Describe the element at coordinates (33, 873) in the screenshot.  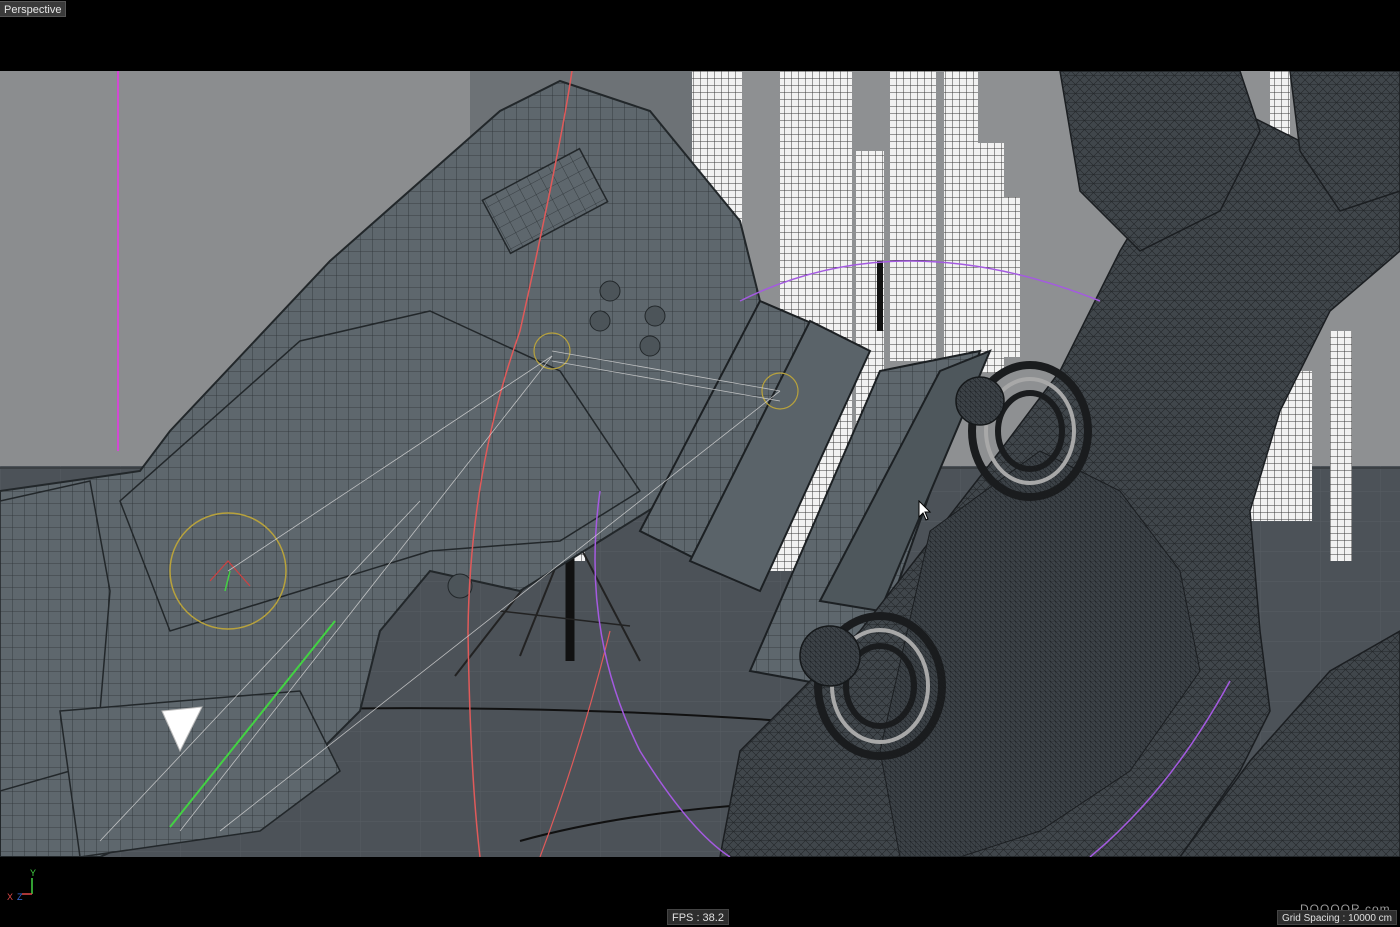
I see `axis-y-label: Y` at that location.